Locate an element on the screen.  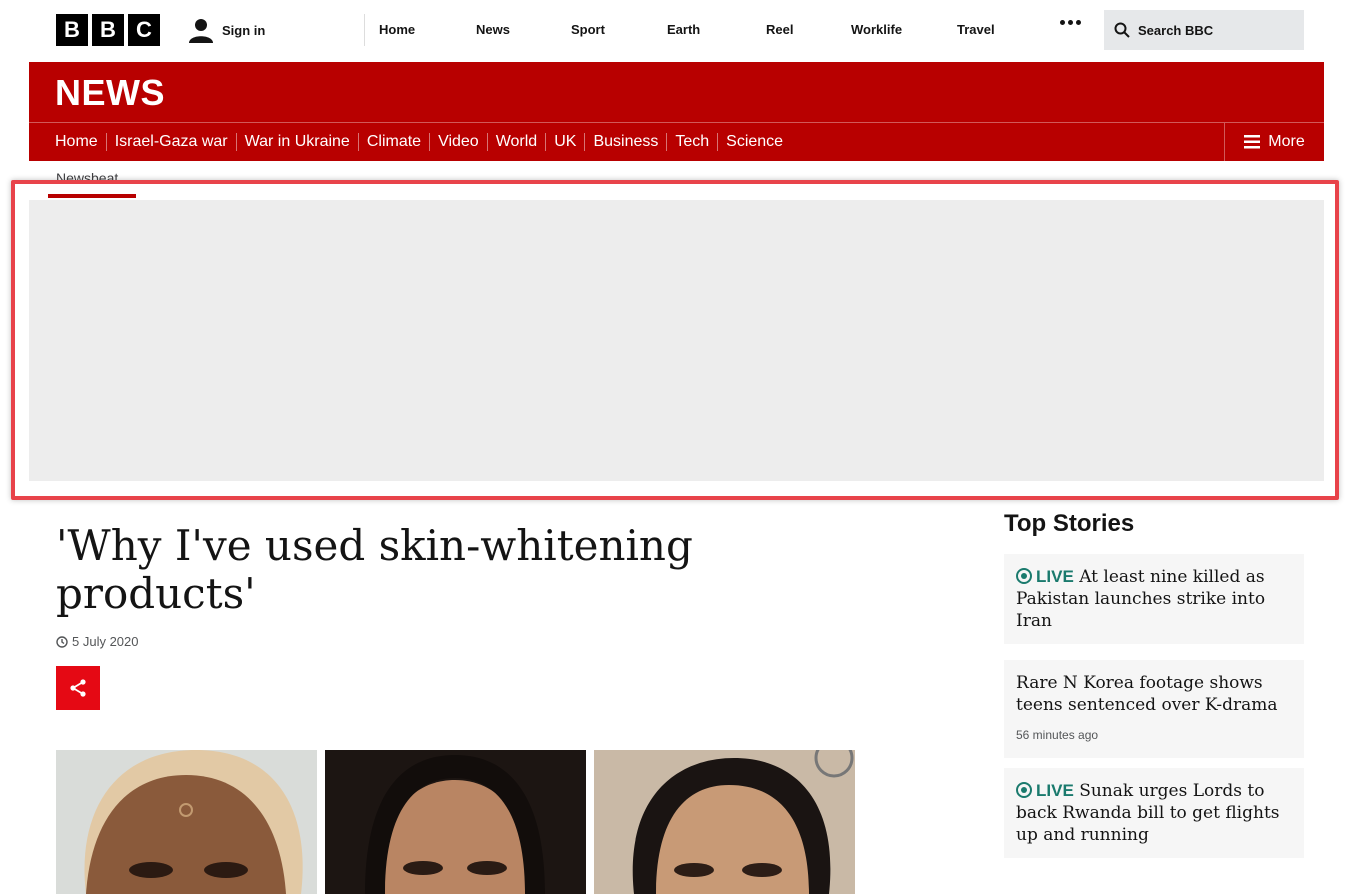
story-timestamp: 56 minutes ago is located at coordinates (1057, 735).